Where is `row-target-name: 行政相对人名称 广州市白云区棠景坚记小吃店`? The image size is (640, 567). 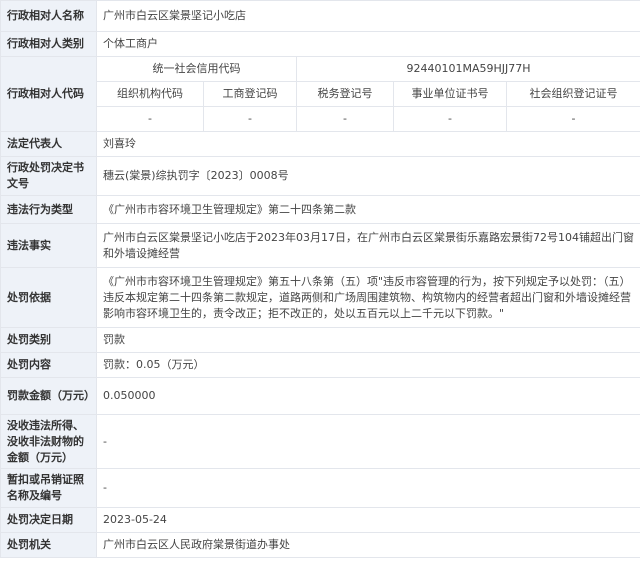 row-target-name: 行政相对人名称 广州市白云区棠景坚记小吃店 is located at coordinates (320, 16).